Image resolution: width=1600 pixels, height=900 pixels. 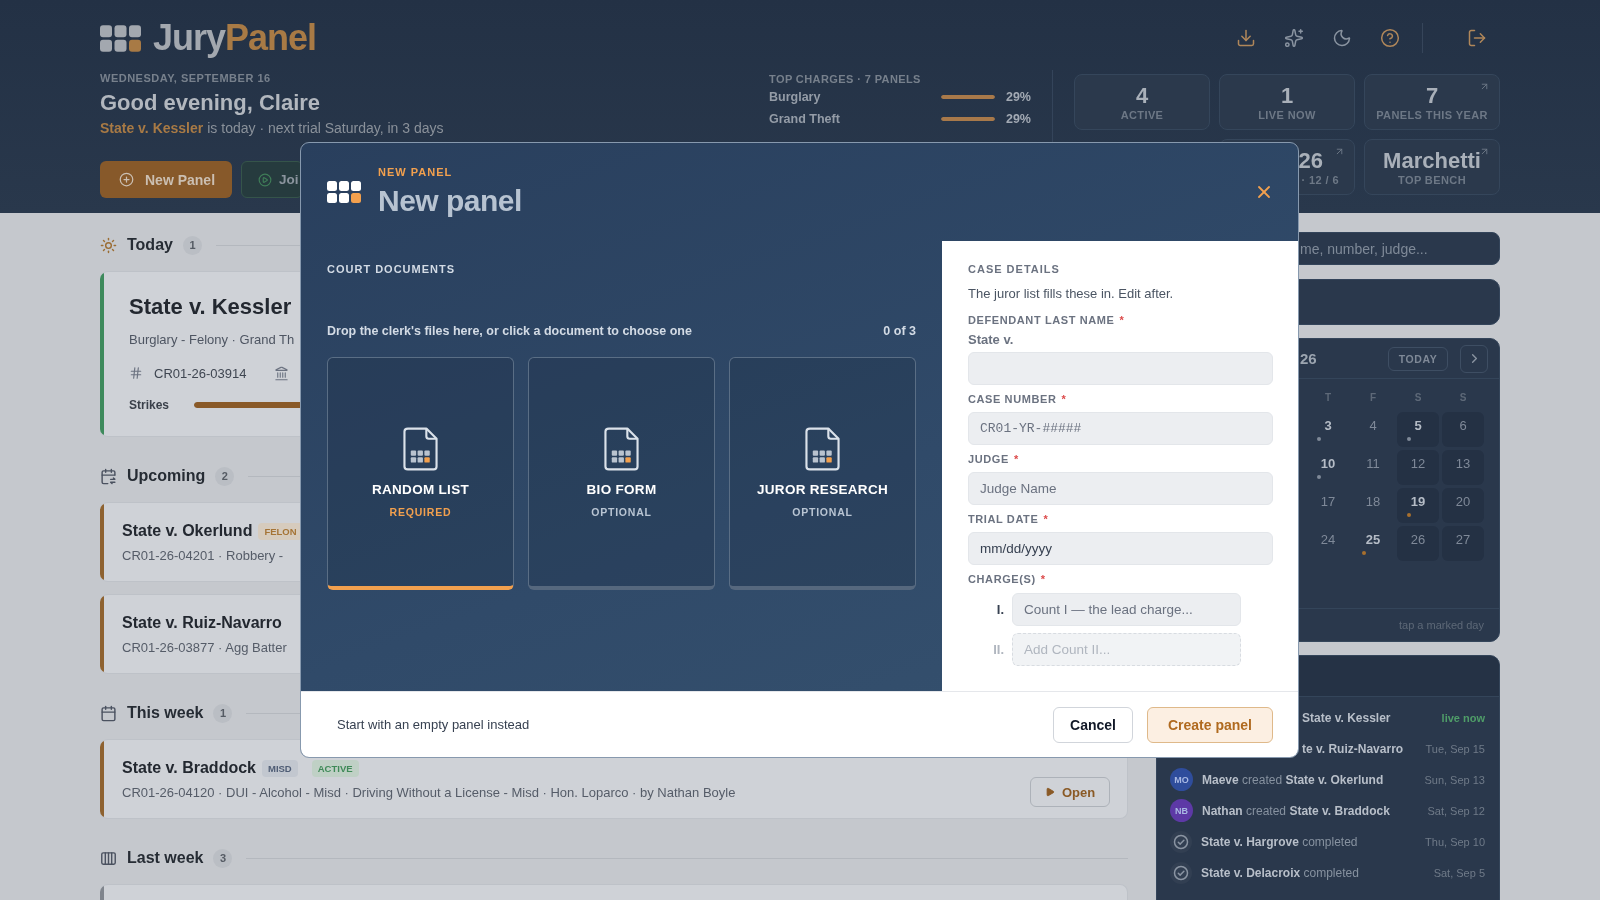 I want to click on calendar-day: 10, so click(x=1328, y=467).